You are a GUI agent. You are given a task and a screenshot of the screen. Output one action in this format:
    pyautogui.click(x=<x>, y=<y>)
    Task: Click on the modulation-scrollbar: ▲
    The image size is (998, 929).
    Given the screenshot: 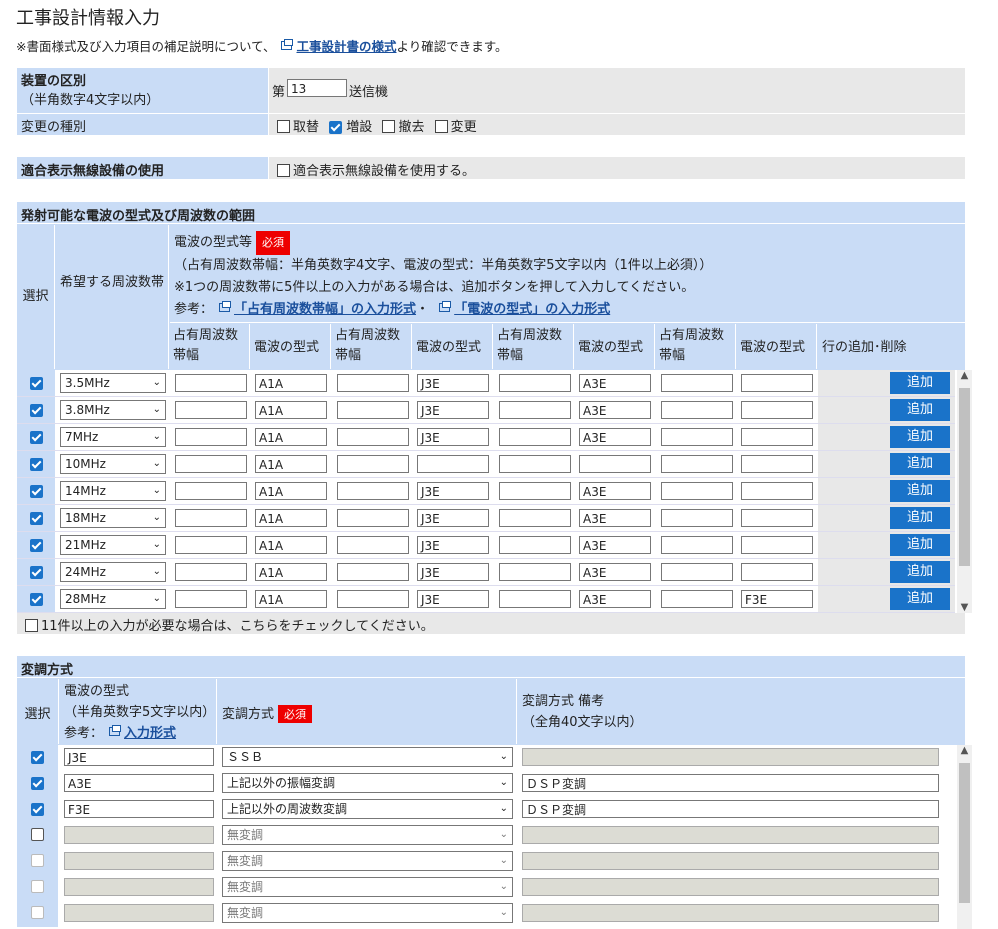 What is the action you would take?
    pyautogui.click(x=964, y=837)
    